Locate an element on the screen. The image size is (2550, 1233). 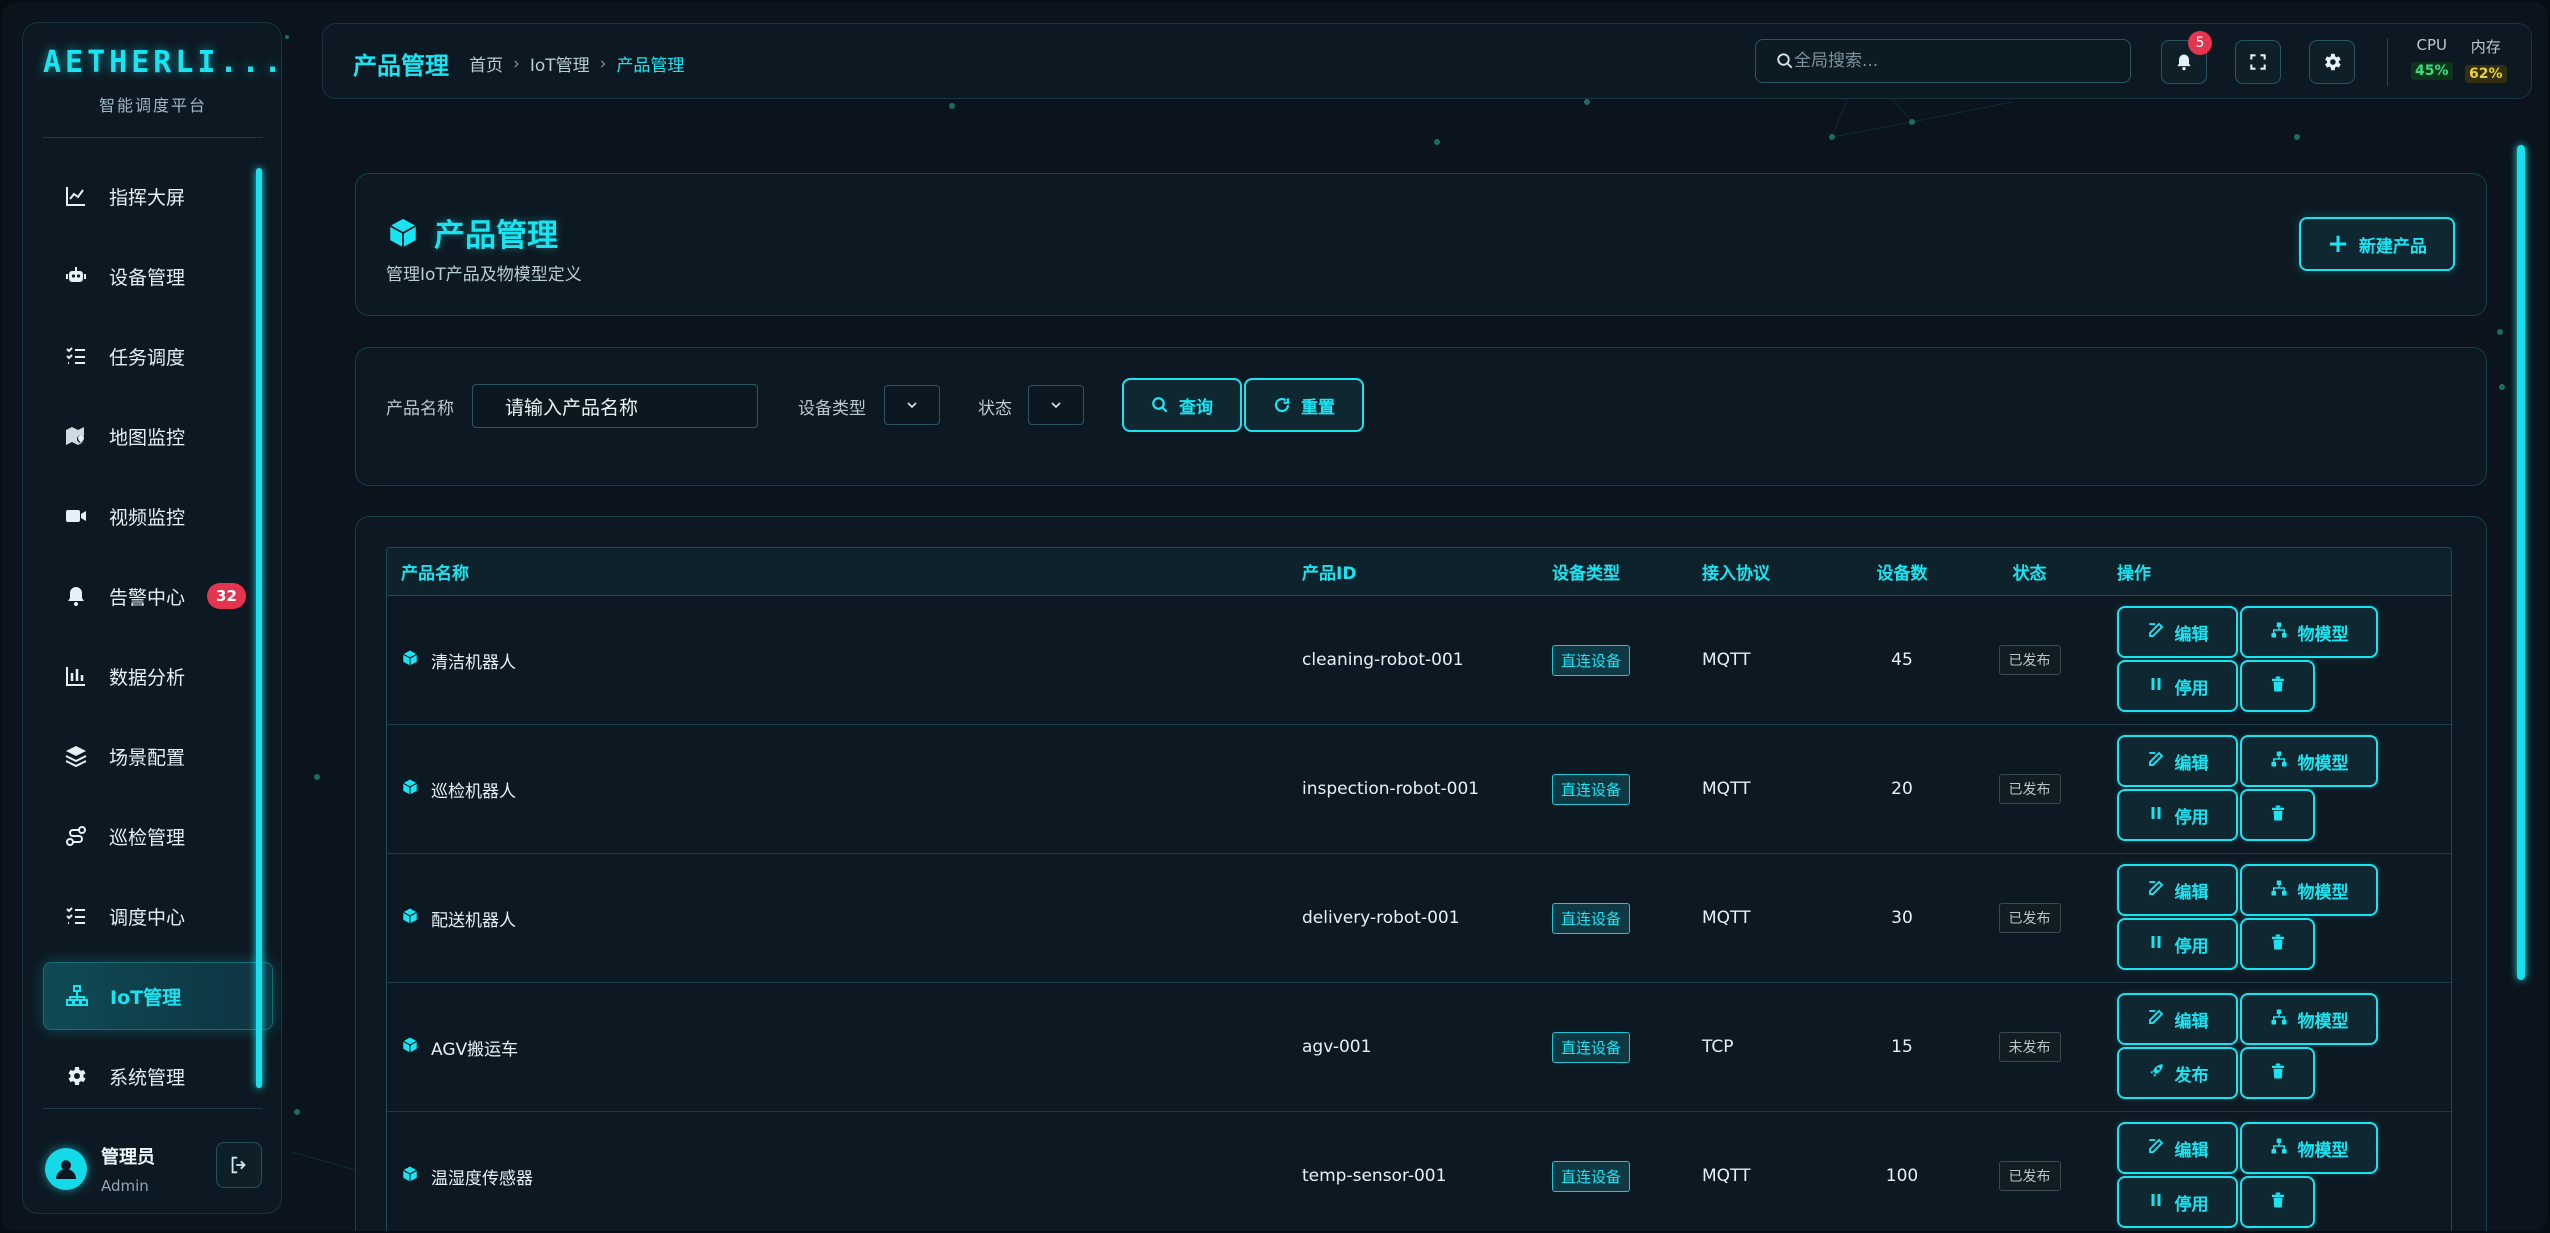
memory-value: 62% is located at coordinates (2486, 74).